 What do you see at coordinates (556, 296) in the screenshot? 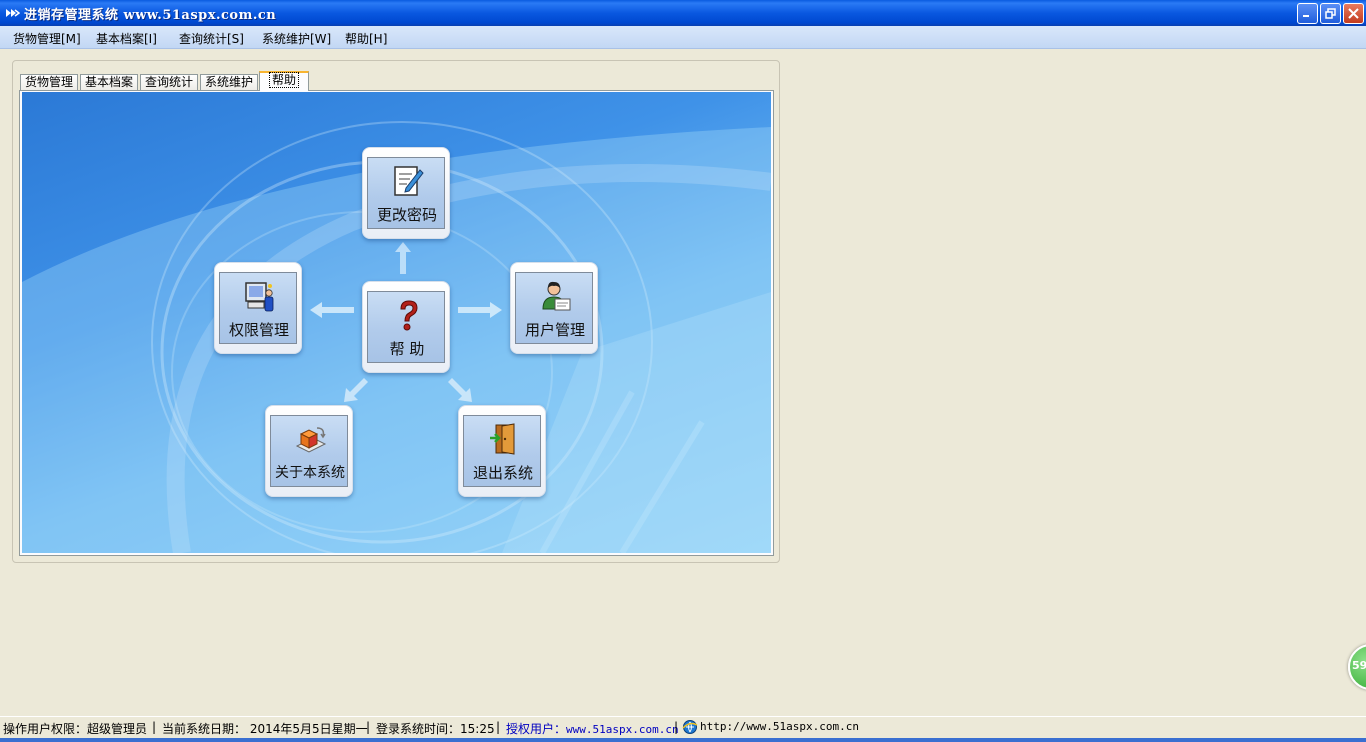
I see `user-card-icon` at bounding box center [556, 296].